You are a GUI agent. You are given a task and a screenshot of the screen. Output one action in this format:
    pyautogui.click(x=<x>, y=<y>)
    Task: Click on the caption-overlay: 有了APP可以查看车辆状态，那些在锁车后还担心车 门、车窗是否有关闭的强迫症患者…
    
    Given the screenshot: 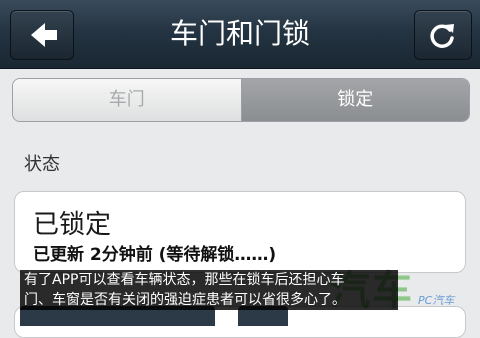 What is the action you would take?
    pyautogui.click(x=209, y=290)
    